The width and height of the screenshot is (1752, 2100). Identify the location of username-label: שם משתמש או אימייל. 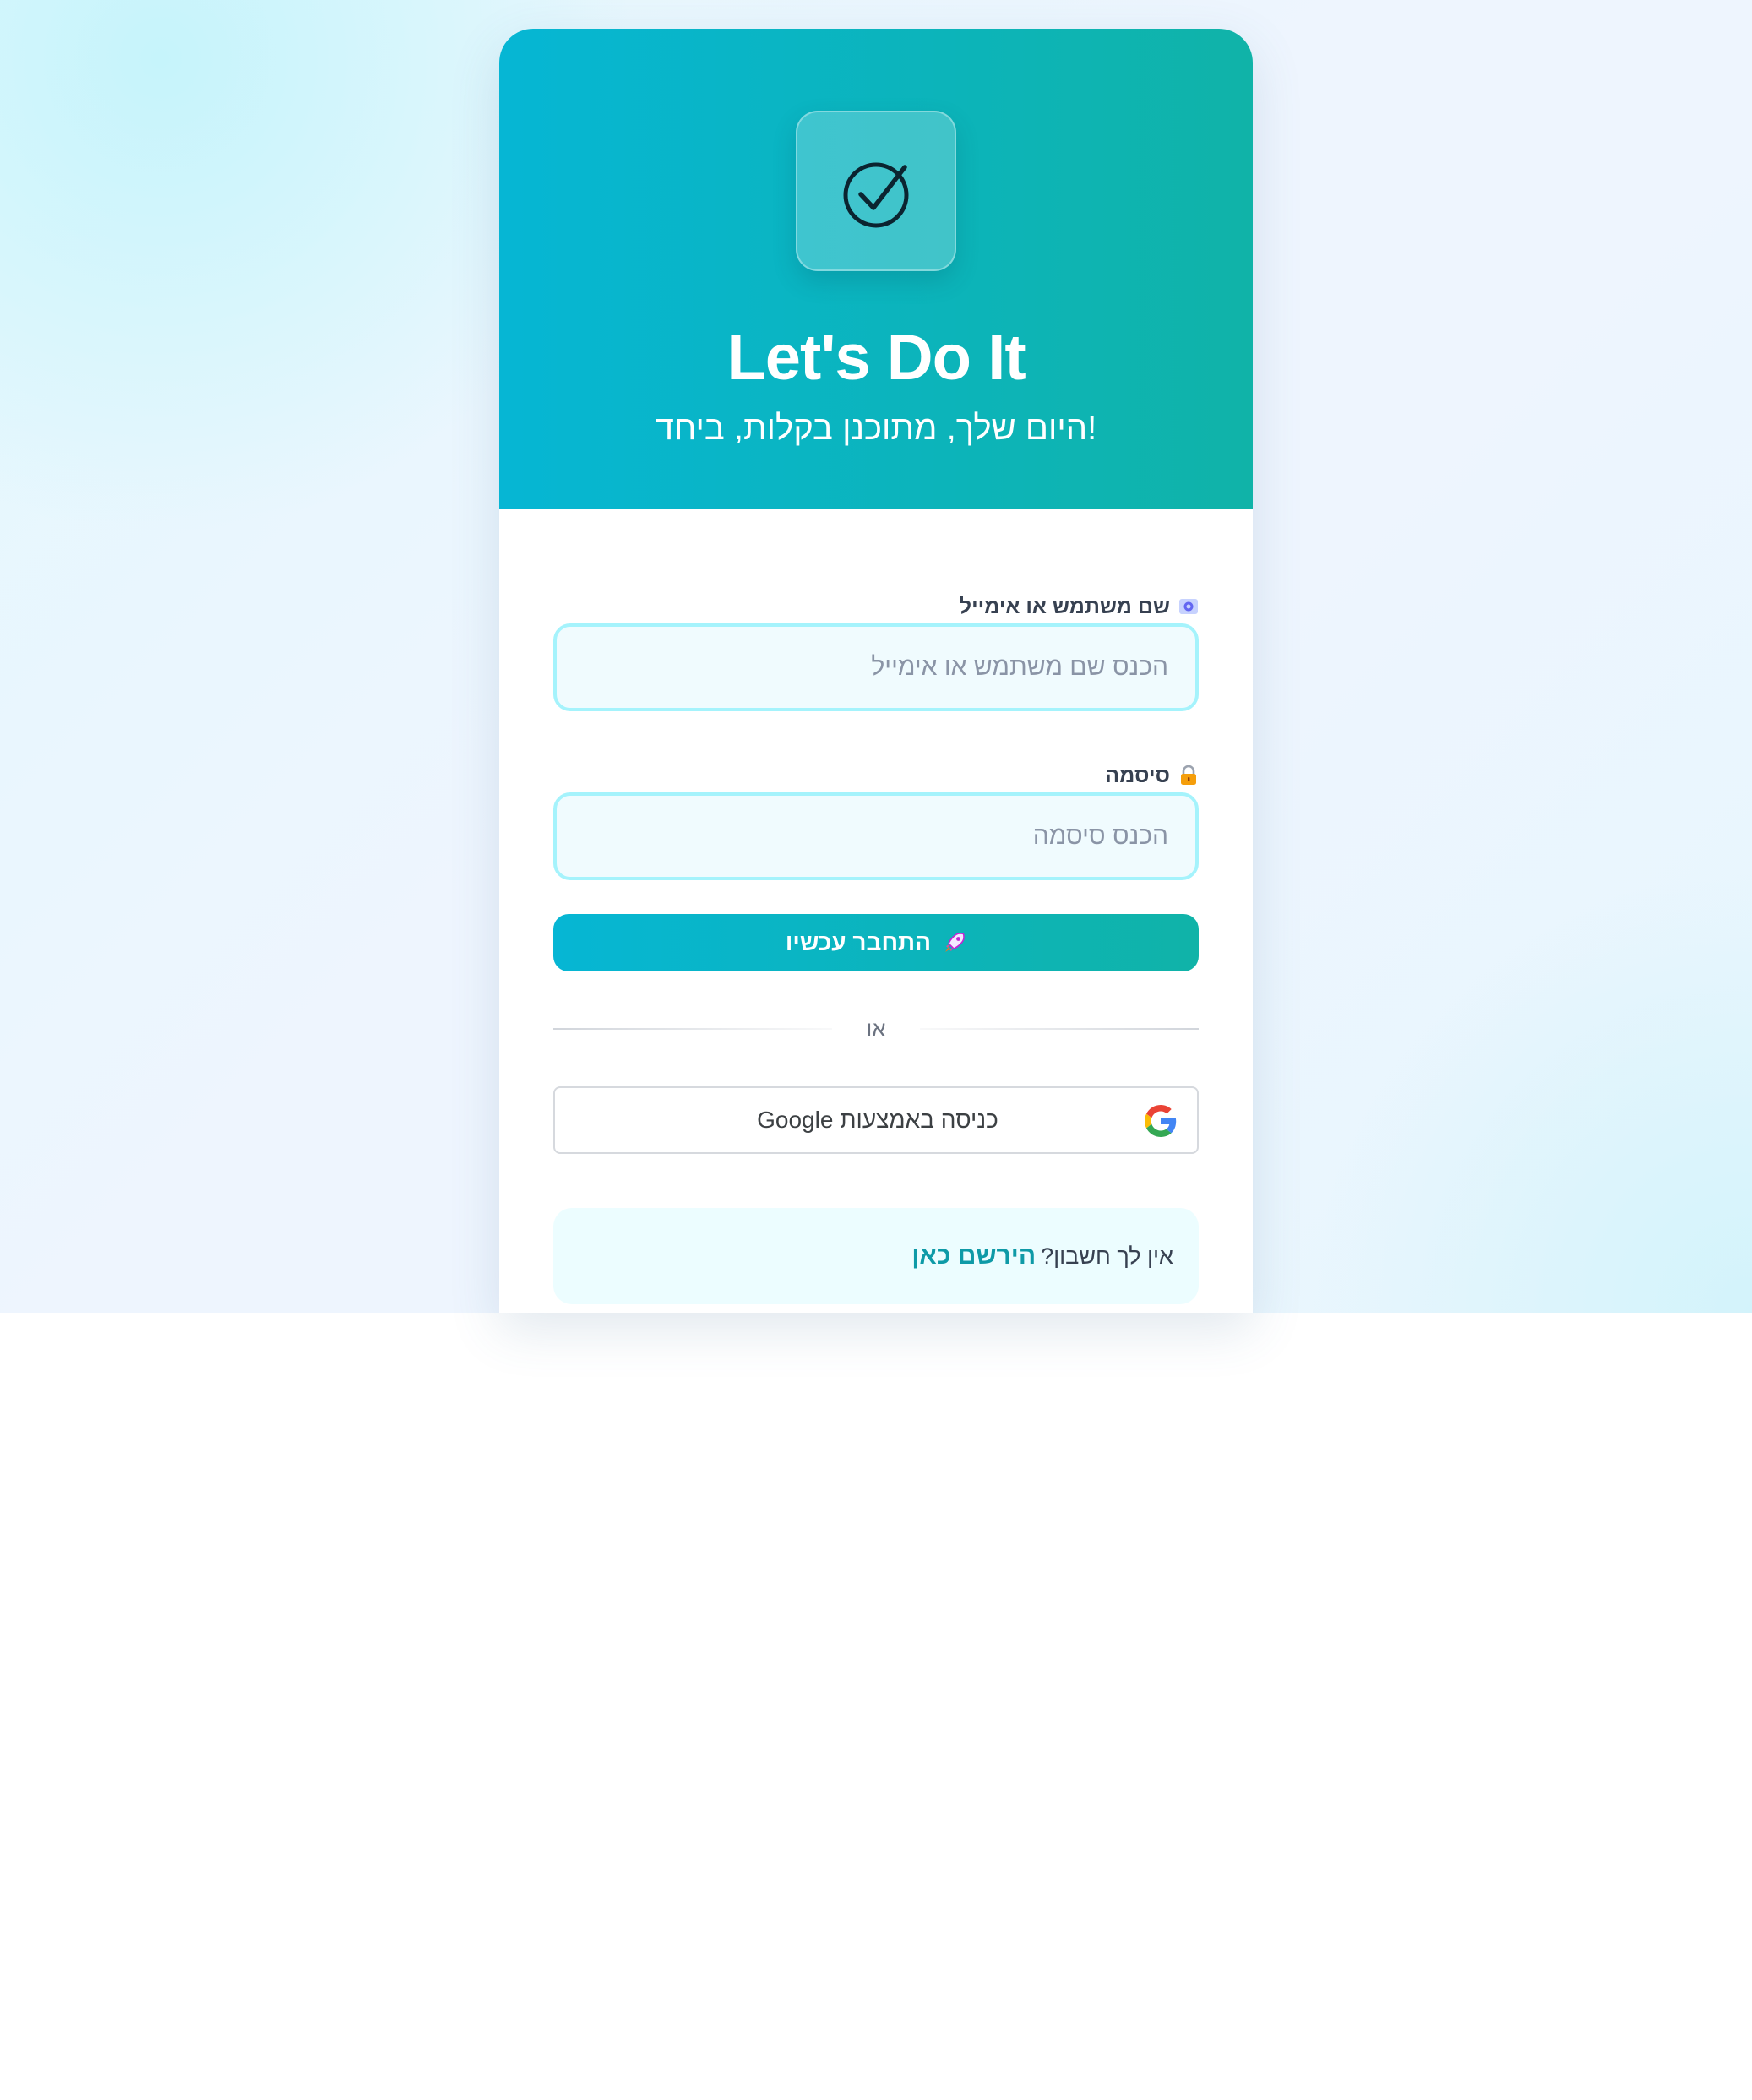
(1079, 606).